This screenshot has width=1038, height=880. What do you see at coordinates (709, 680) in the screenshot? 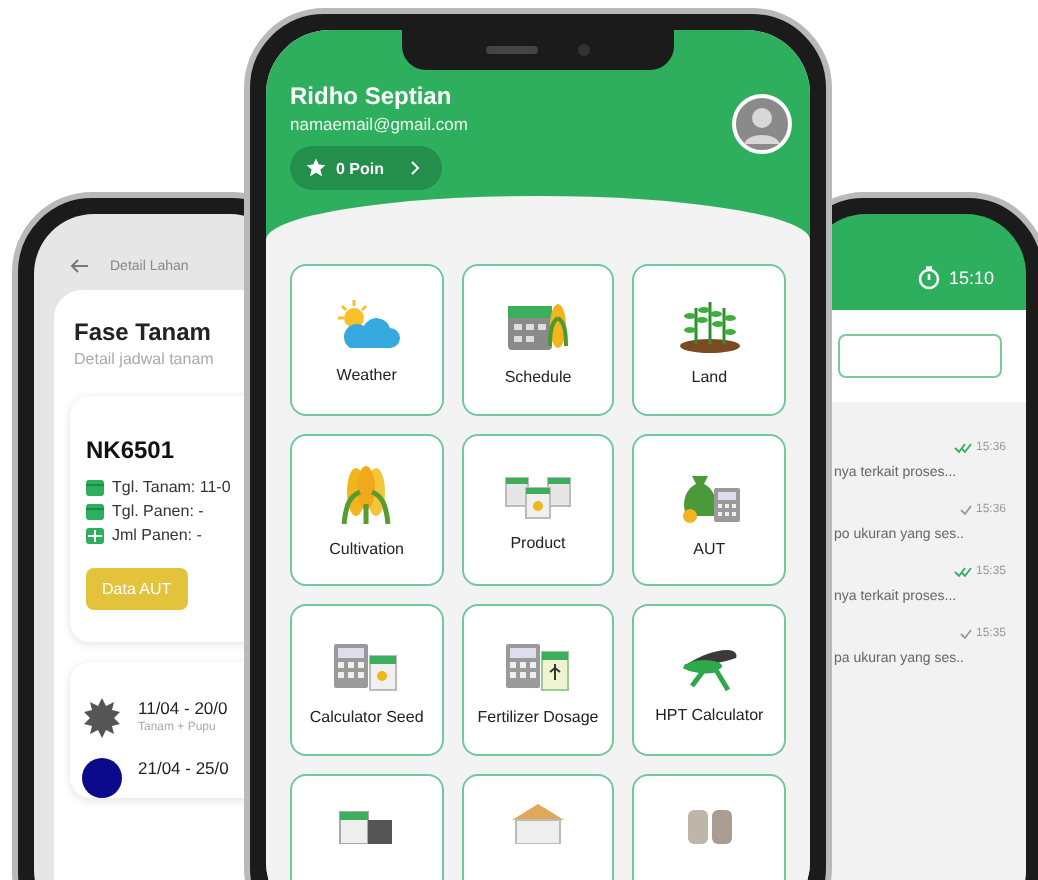
I see `menu-tile: HPT Calculator` at bounding box center [709, 680].